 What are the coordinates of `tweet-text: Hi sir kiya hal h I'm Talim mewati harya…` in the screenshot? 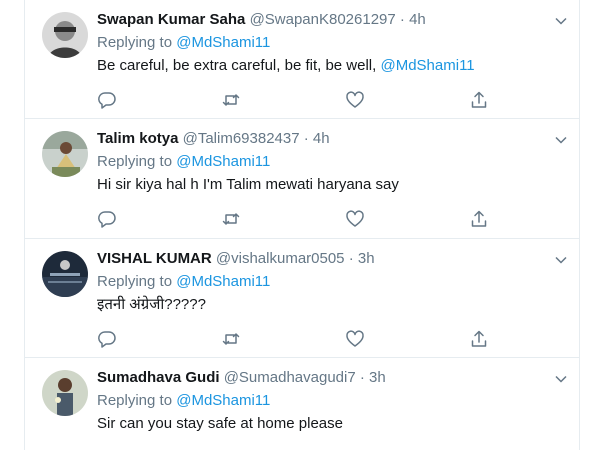 It's located at (248, 184).